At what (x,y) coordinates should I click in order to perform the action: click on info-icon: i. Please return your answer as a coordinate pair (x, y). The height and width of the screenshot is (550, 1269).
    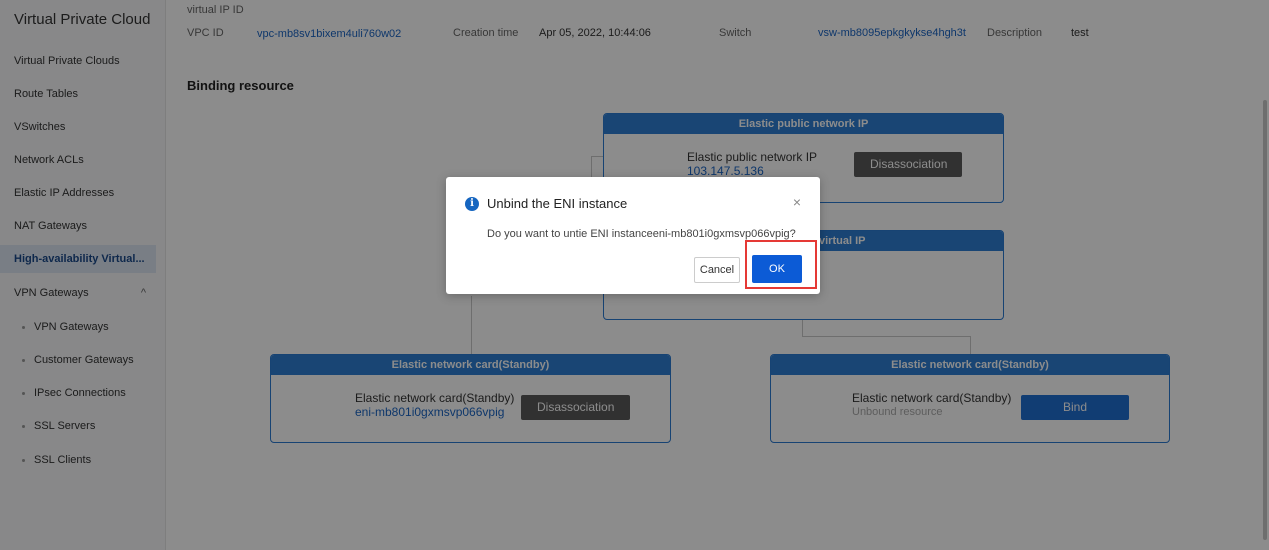
    Looking at the image, I should click on (472, 204).